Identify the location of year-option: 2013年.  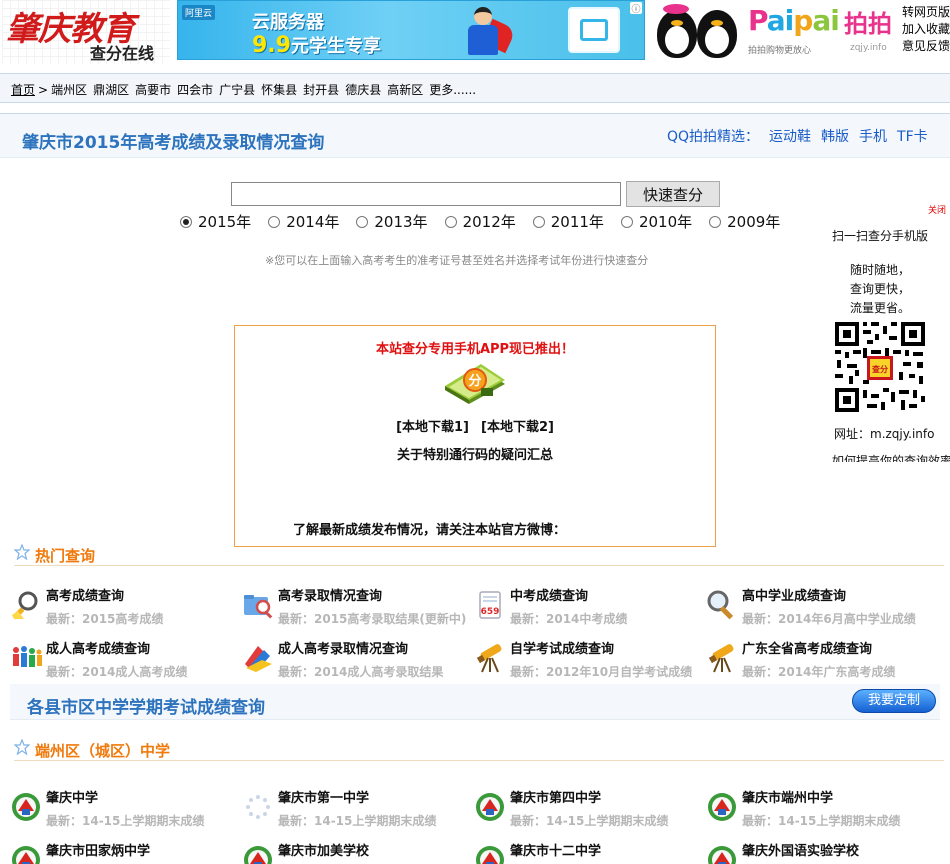
(392, 221).